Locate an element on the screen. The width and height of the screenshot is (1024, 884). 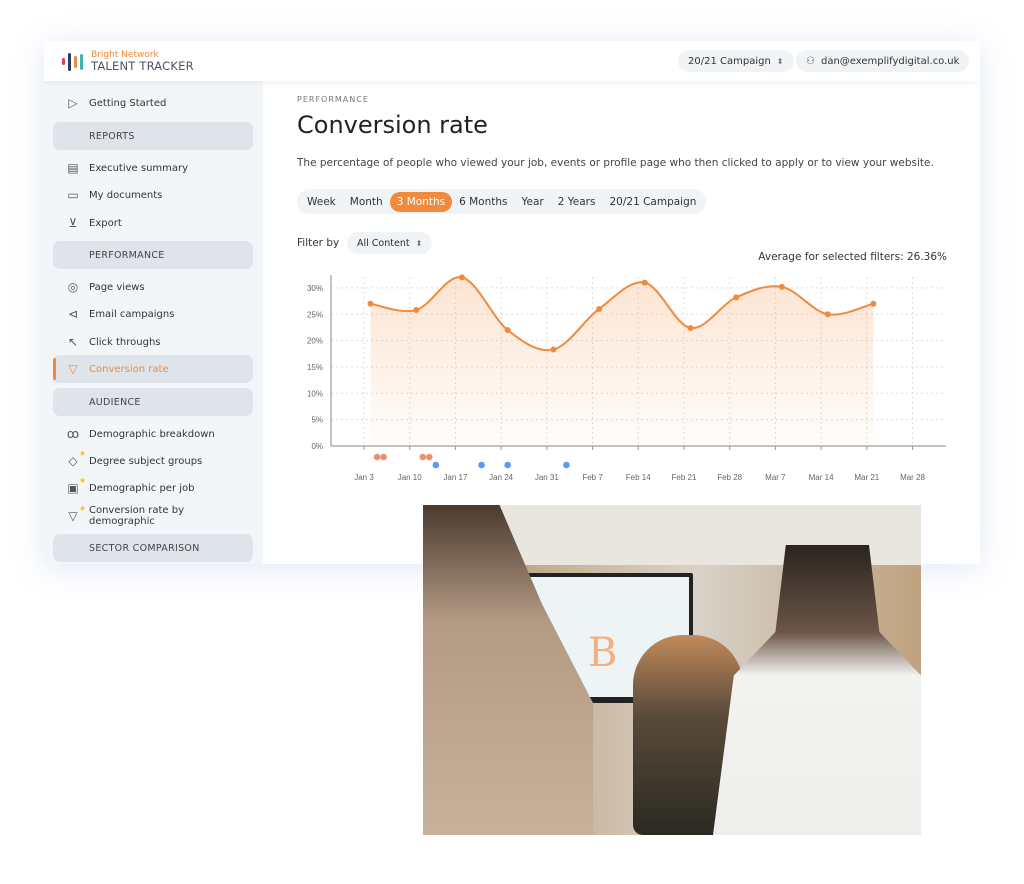
x-tick-label: Feb 7 is located at coordinates (592, 477).